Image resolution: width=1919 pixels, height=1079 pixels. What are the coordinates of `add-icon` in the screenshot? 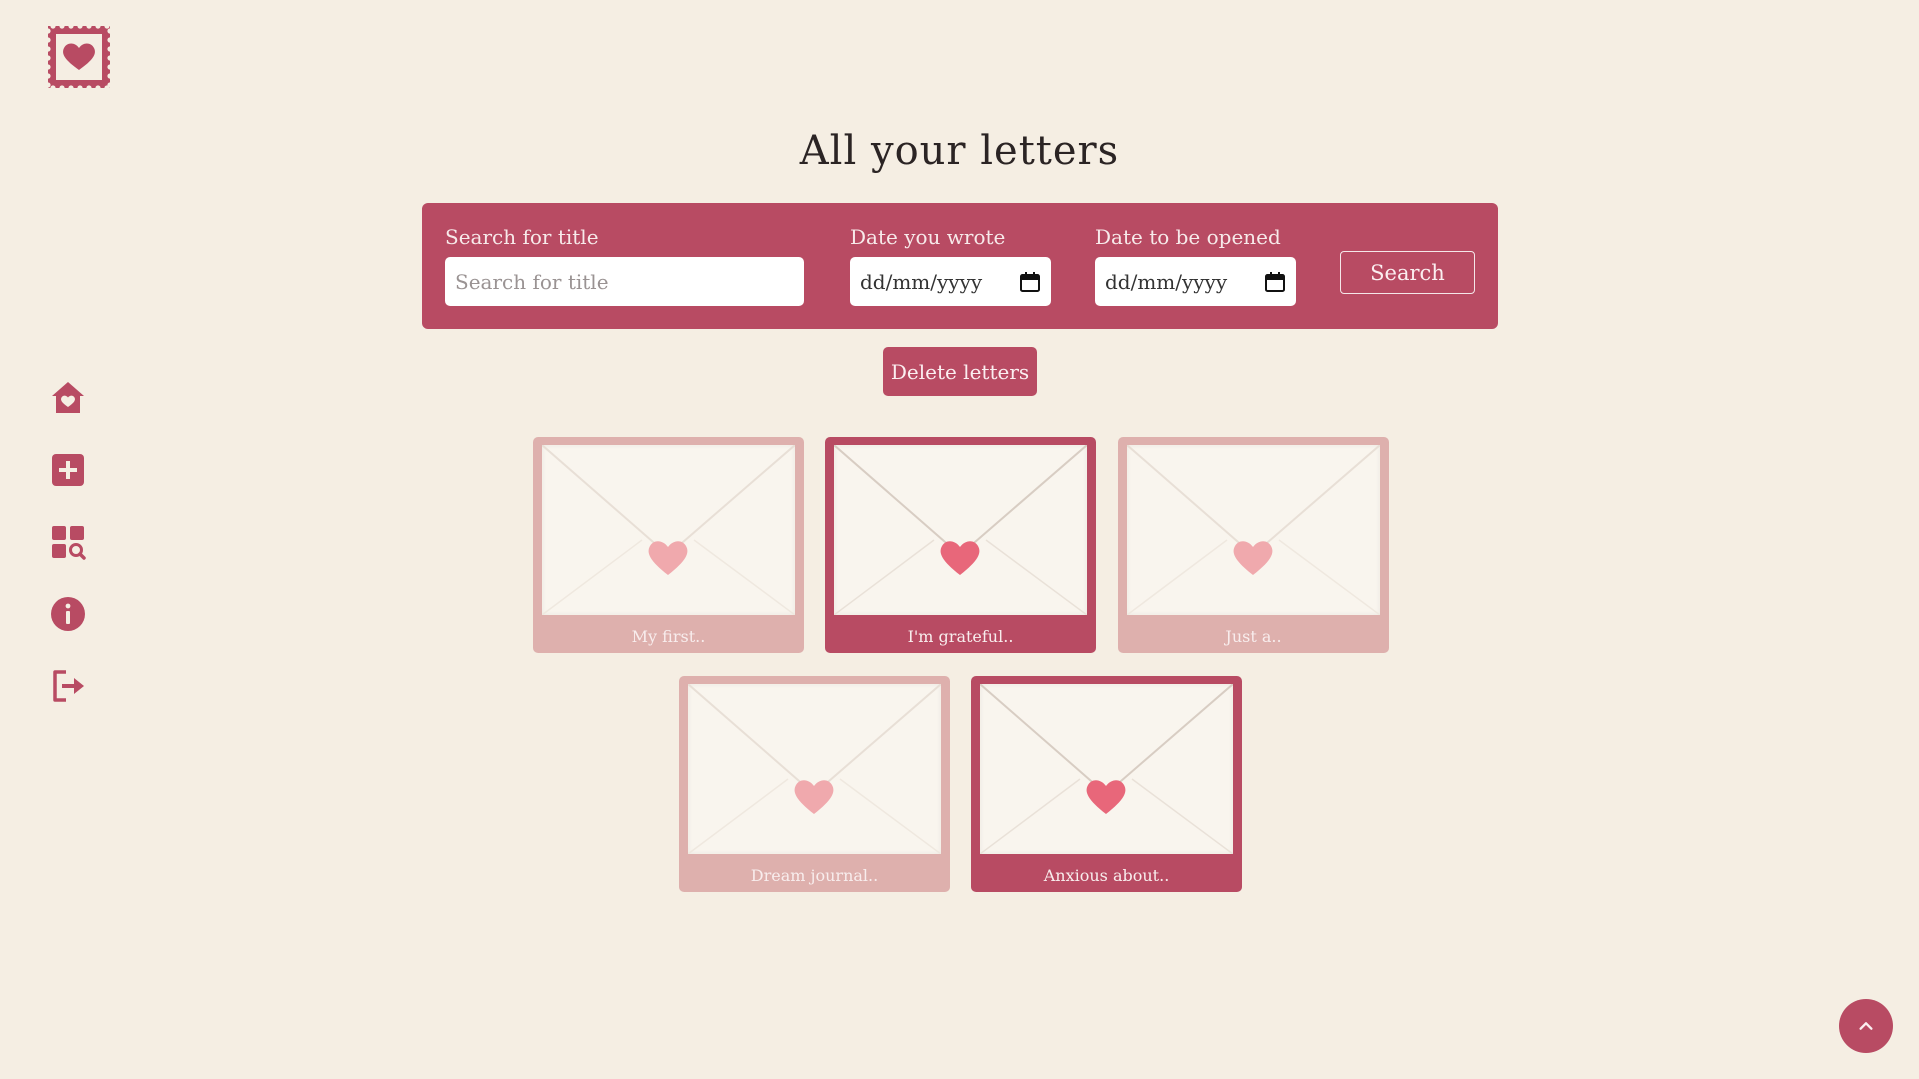 It's located at (68, 470).